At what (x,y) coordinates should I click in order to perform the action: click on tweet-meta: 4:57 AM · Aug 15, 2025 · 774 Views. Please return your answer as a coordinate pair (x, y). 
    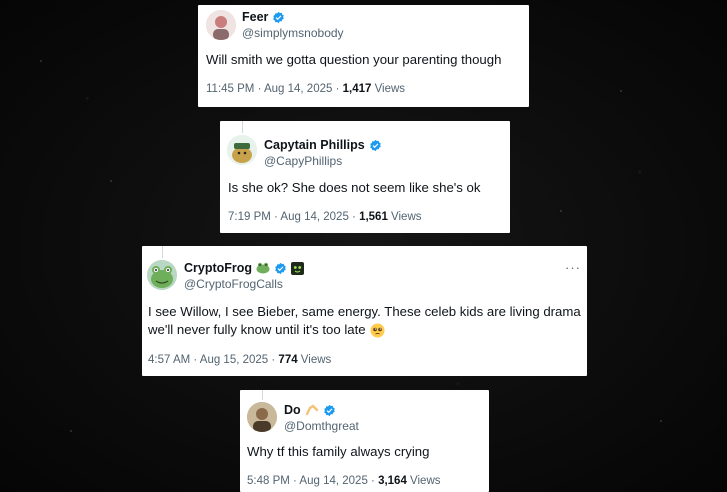
    Looking at the image, I should click on (239, 360).